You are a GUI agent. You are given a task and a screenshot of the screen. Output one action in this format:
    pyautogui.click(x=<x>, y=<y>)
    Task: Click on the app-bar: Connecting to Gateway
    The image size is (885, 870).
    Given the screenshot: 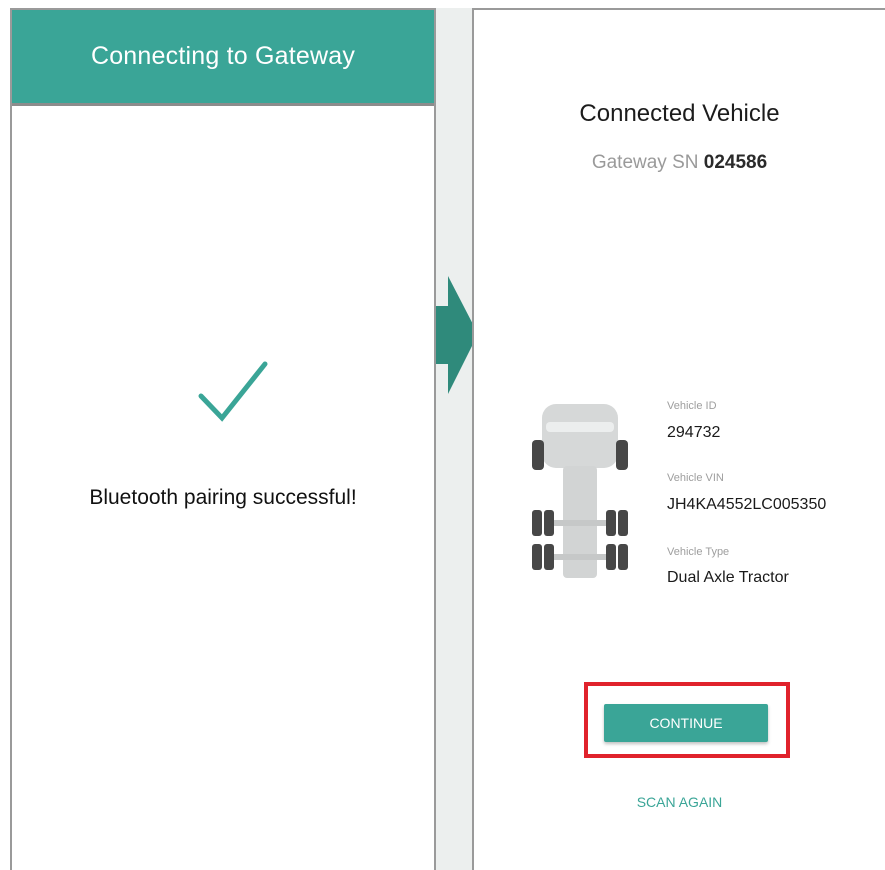 What is the action you would take?
    pyautogui.click(x=223, y=58)
    